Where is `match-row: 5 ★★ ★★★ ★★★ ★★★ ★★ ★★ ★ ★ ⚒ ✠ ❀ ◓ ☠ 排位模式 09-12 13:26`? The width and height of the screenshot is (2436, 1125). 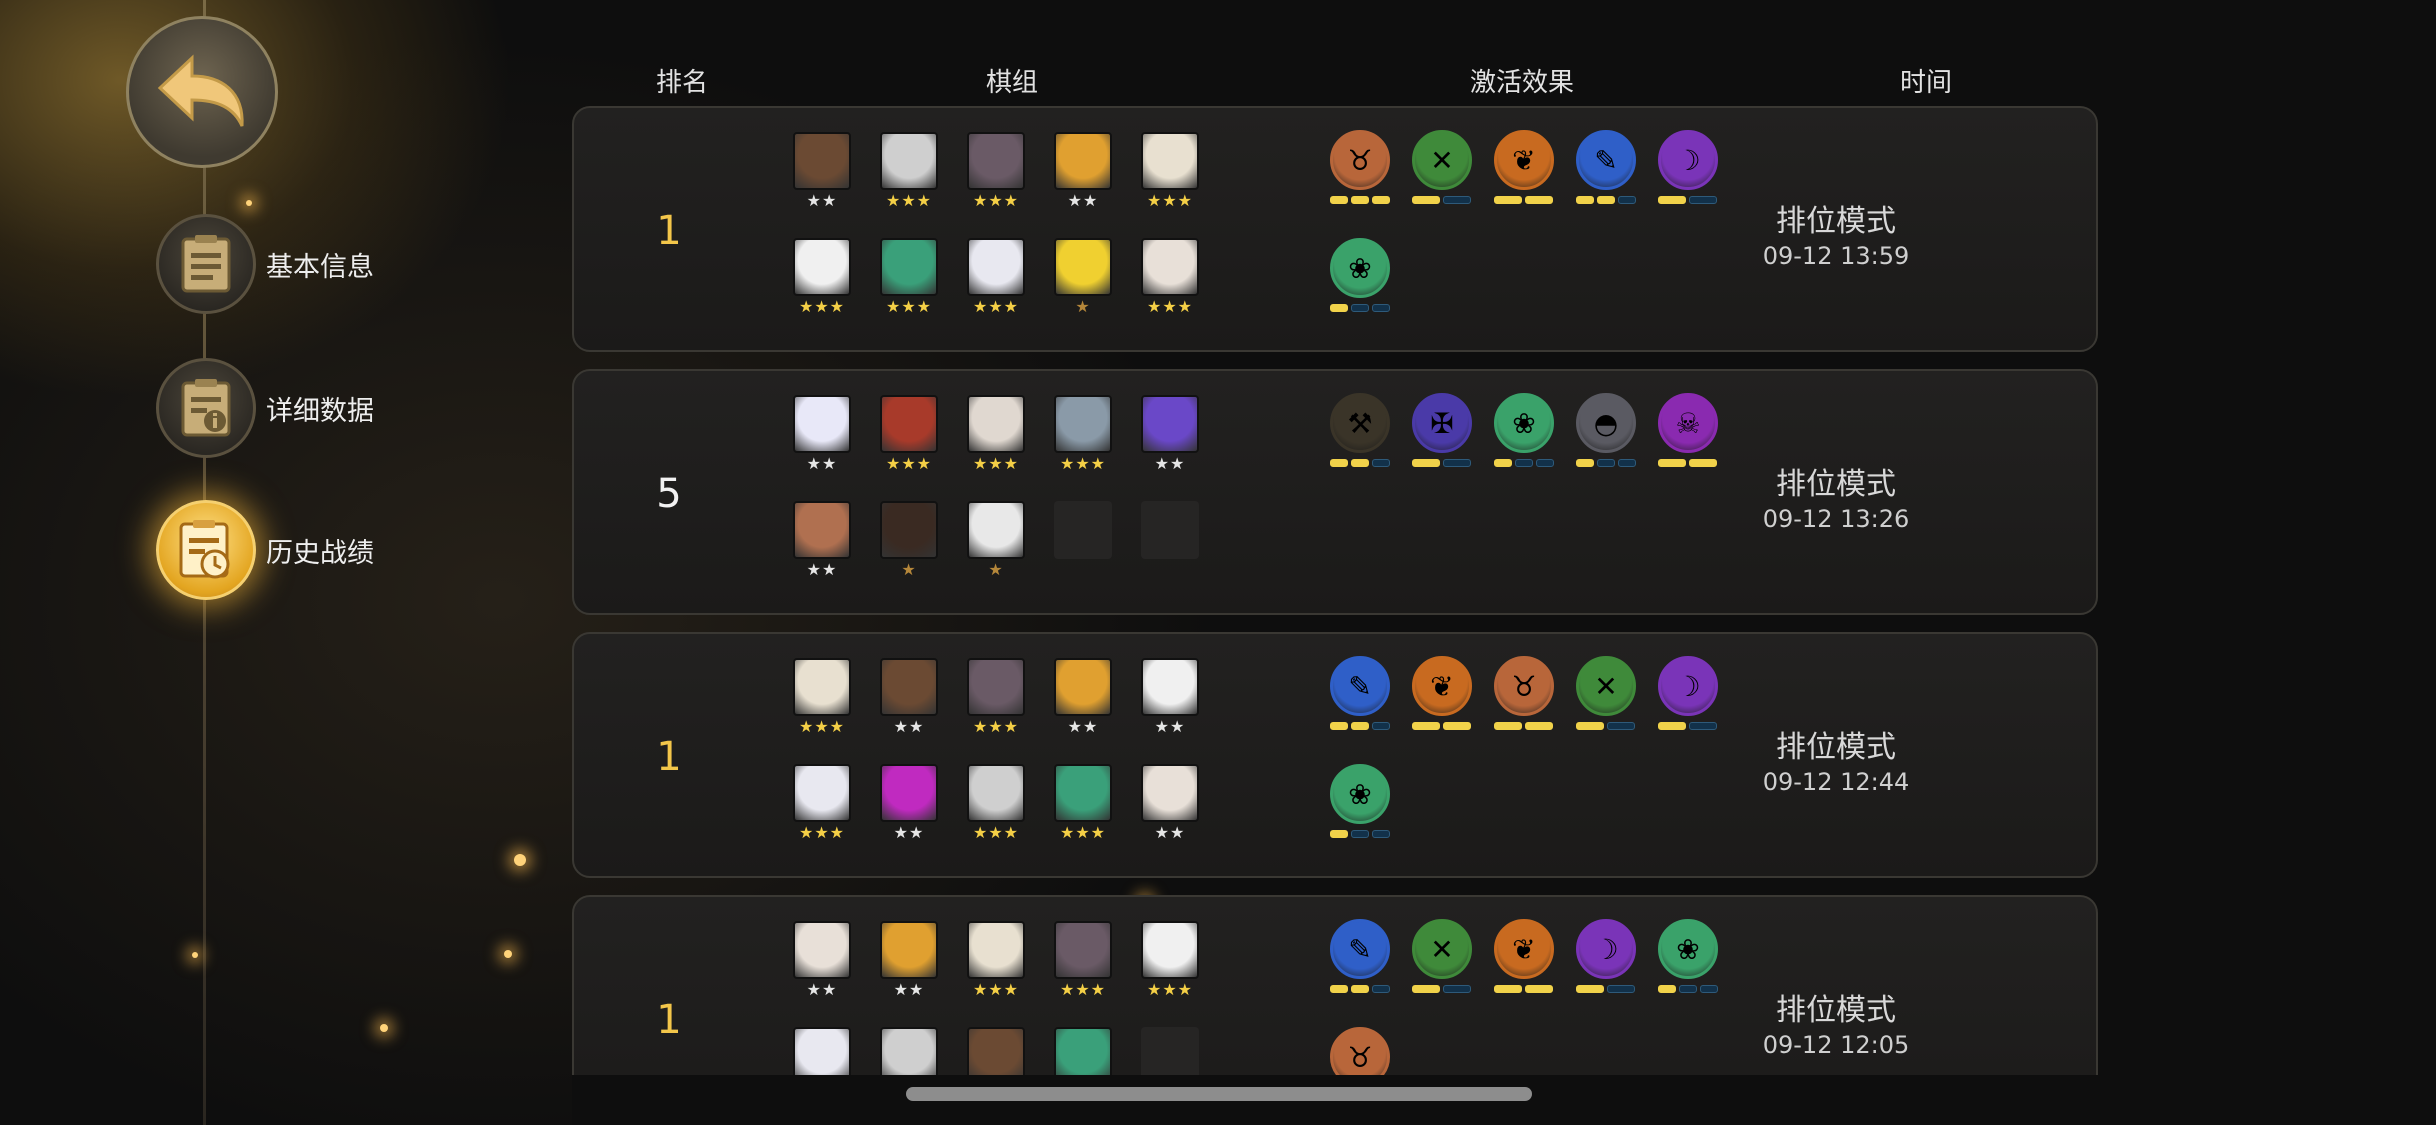 match-row: 5 ★★ ★★★ ★★★ ★★★ ★★ ★★ ★ ★ ⚒ ✠ ❀ ◓ ☠ 排位模式 09-12 13:26 is located at coordinates (1335, 492).